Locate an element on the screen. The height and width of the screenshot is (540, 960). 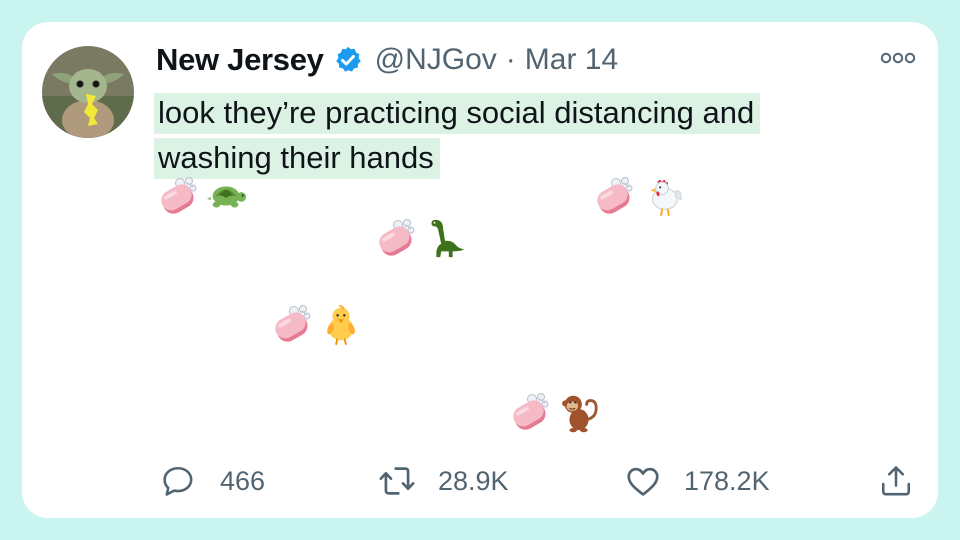
reply-icon is located at coordinates (178, 481).